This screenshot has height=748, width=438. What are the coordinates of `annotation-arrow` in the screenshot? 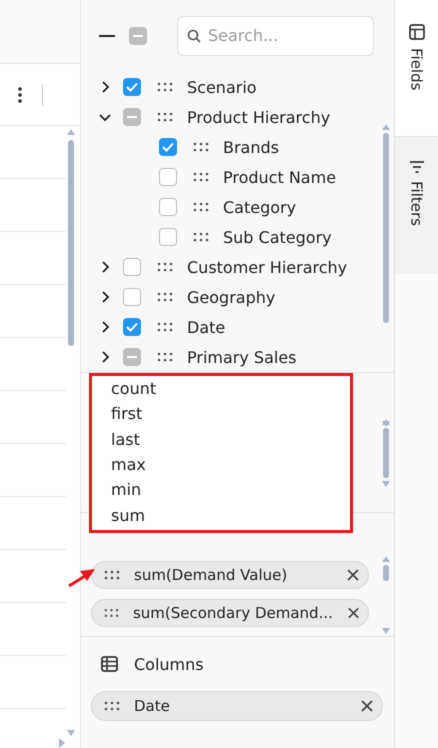 It's located at (82, 577).